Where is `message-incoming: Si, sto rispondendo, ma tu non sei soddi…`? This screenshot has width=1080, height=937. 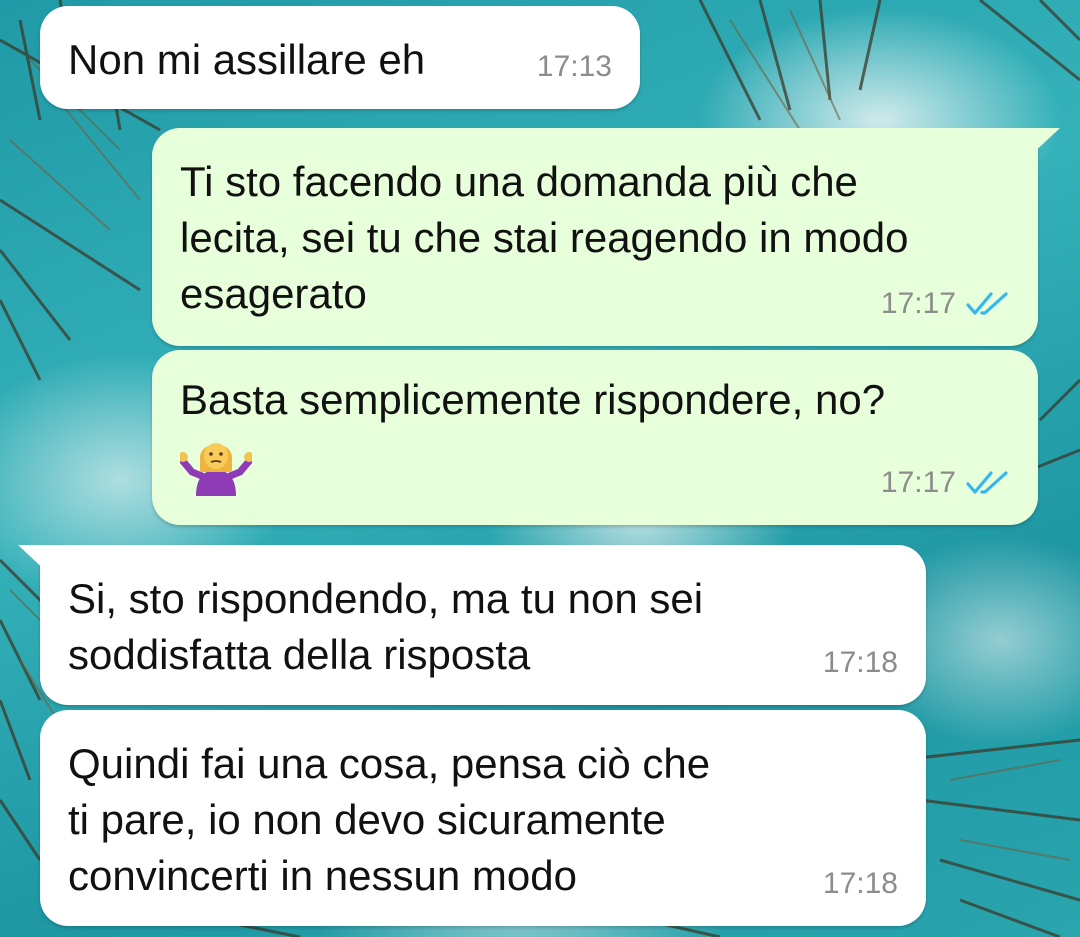
message-incoming: Si, sto rispondendo, ma tu non sei soddi… is located at coordinates (472, 625).